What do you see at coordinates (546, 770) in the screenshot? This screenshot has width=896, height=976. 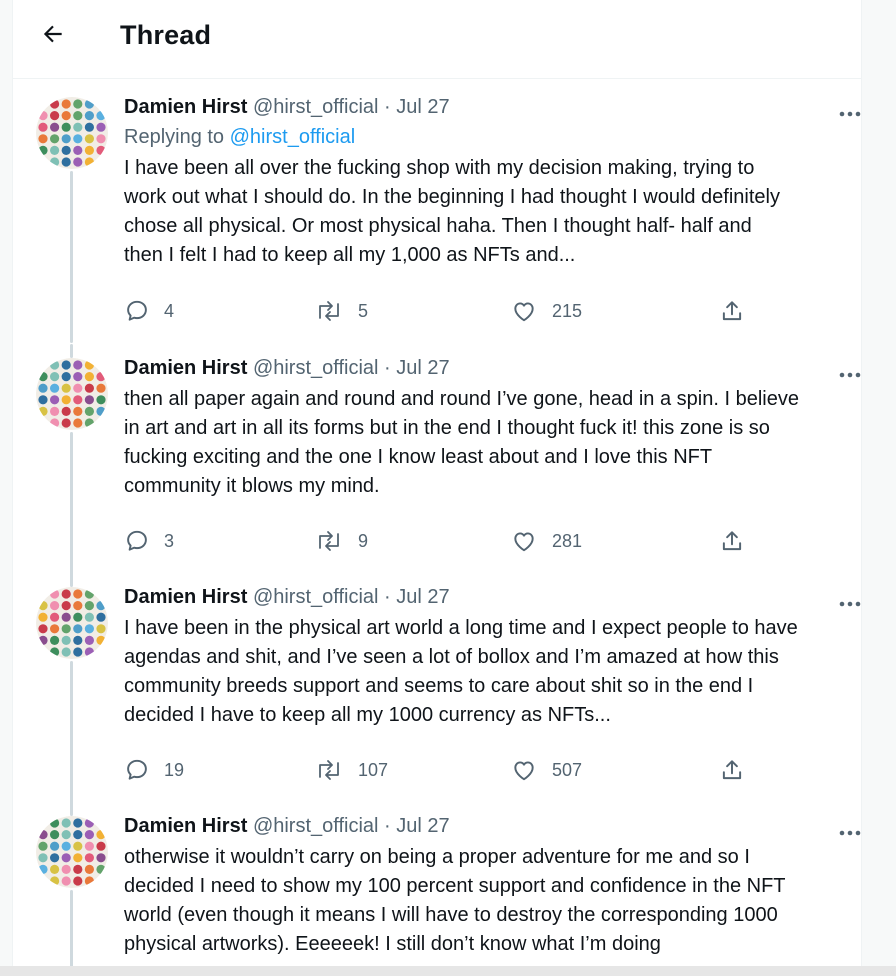 I see `like-button: 507` at bounding box center [546, 770].